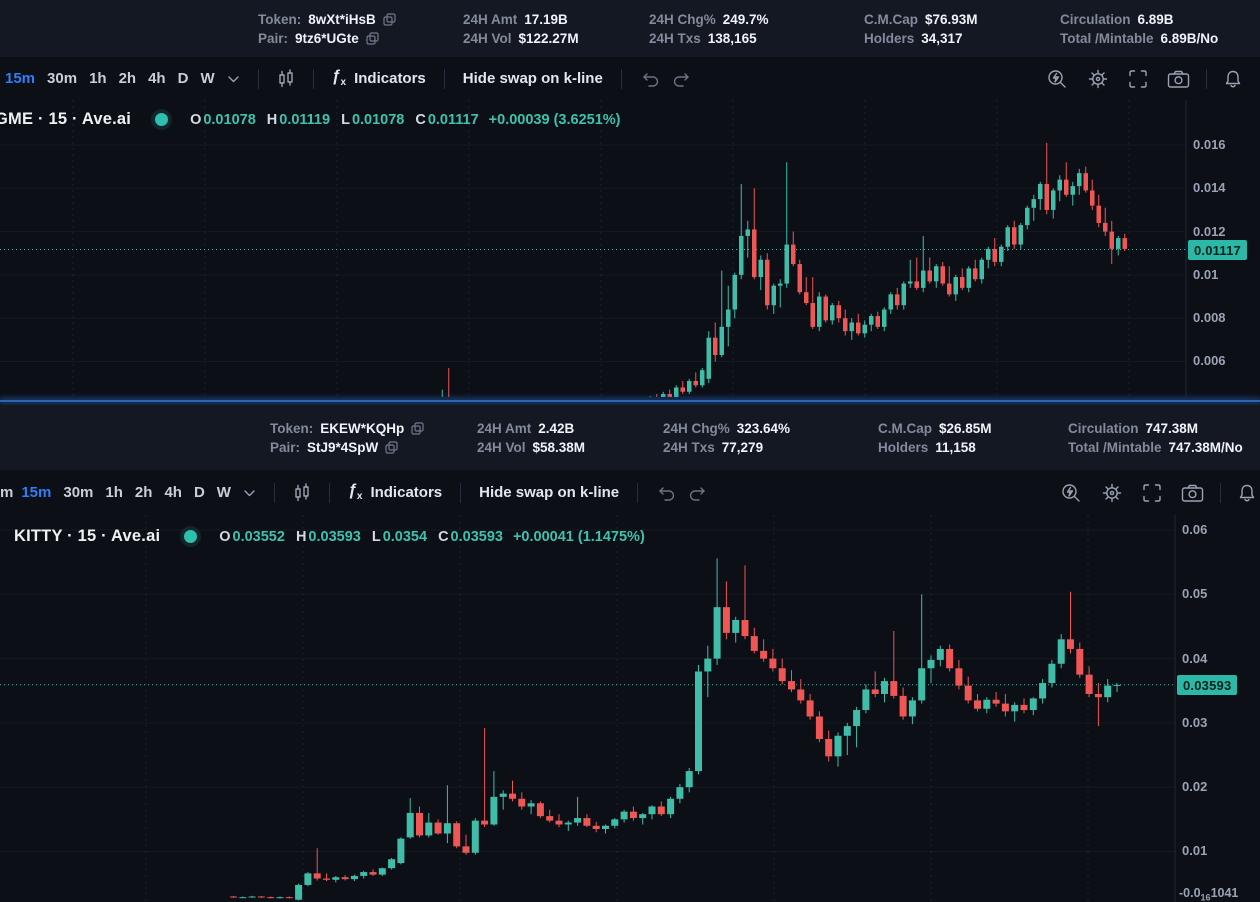 The image size is (1260, 902). I want to click on open-value: 0.01078, so click(229, 119).